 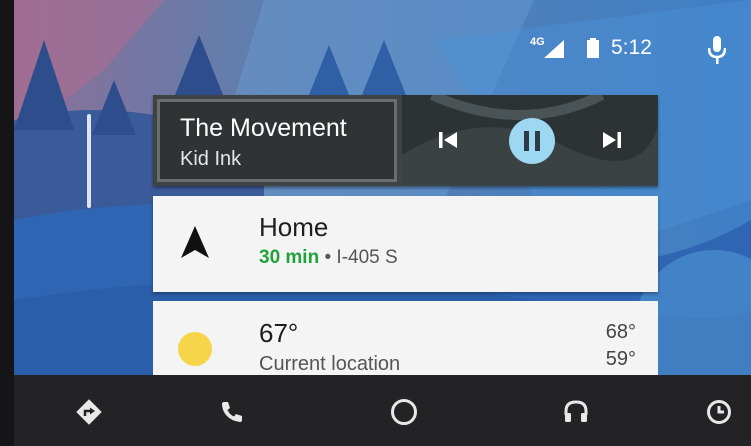 What do you see at coordinates (537, 42) in the screenshot?
I see `network-type: 4G` at bounding box center [537, 42].